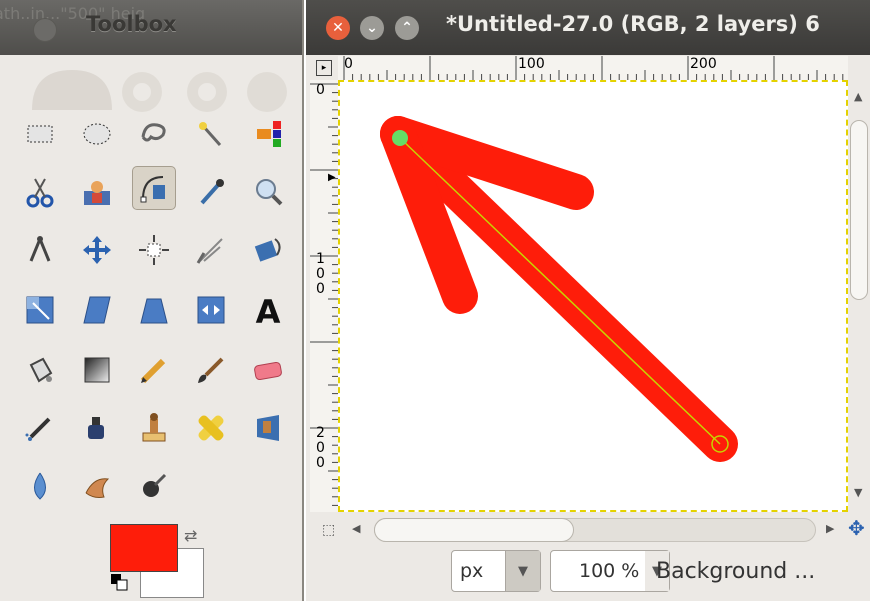 This screenshot has width=870, height=601. What do you see at coordinates (268, 428) in the screenshot?
I see `perspective-clone-icon` at bounding box center [268, 428].